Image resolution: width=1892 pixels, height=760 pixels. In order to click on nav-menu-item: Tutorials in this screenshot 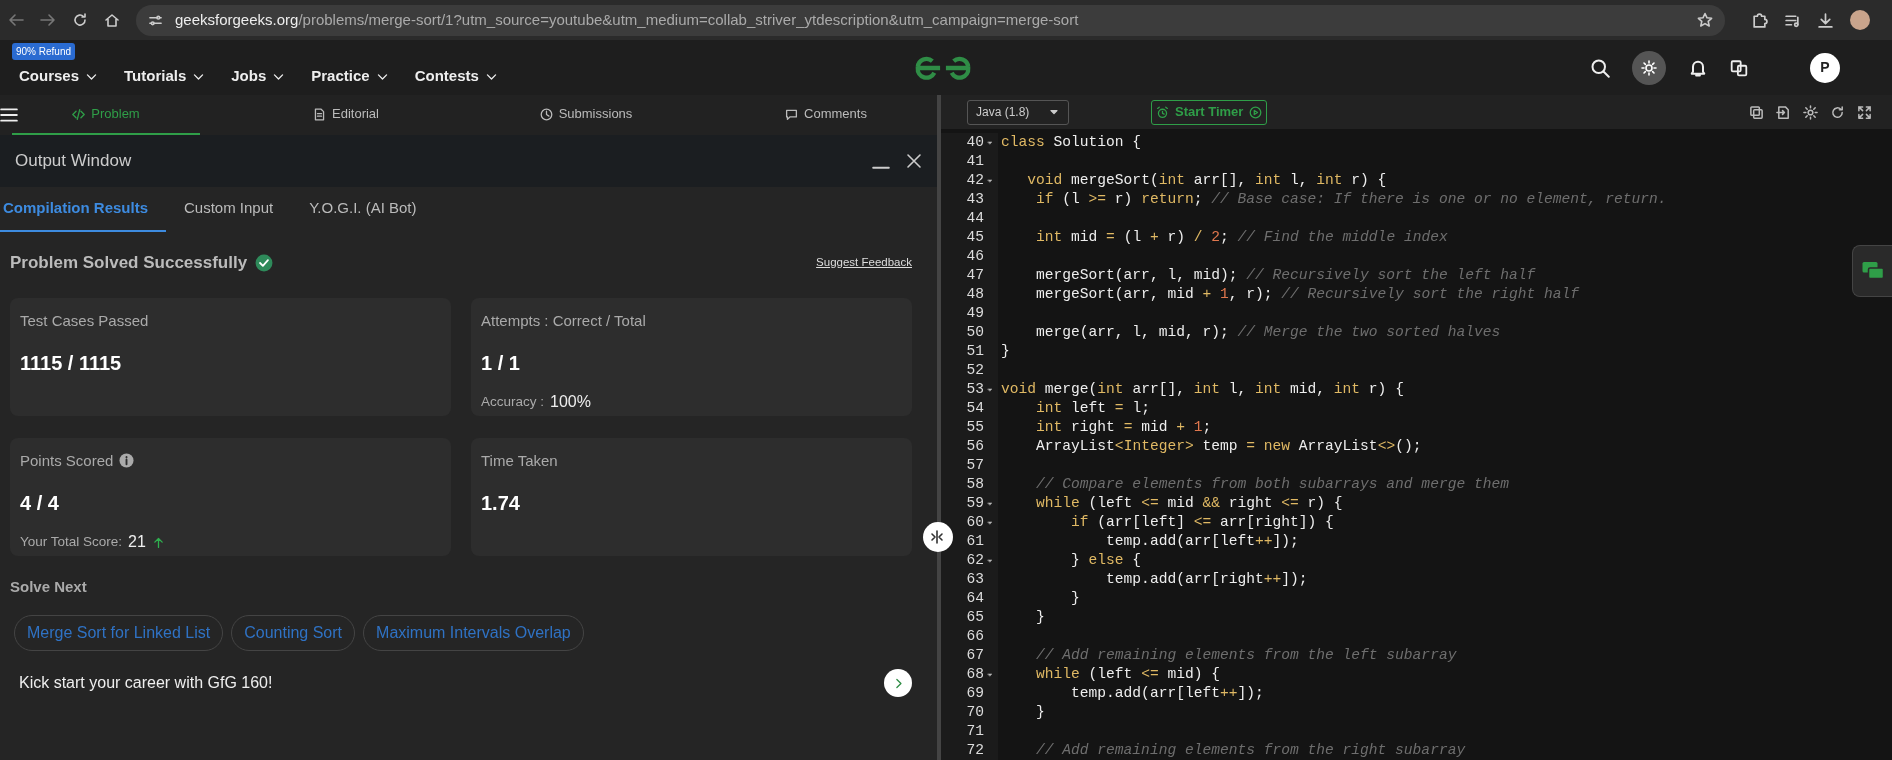, I will do `click(165, 76)`.